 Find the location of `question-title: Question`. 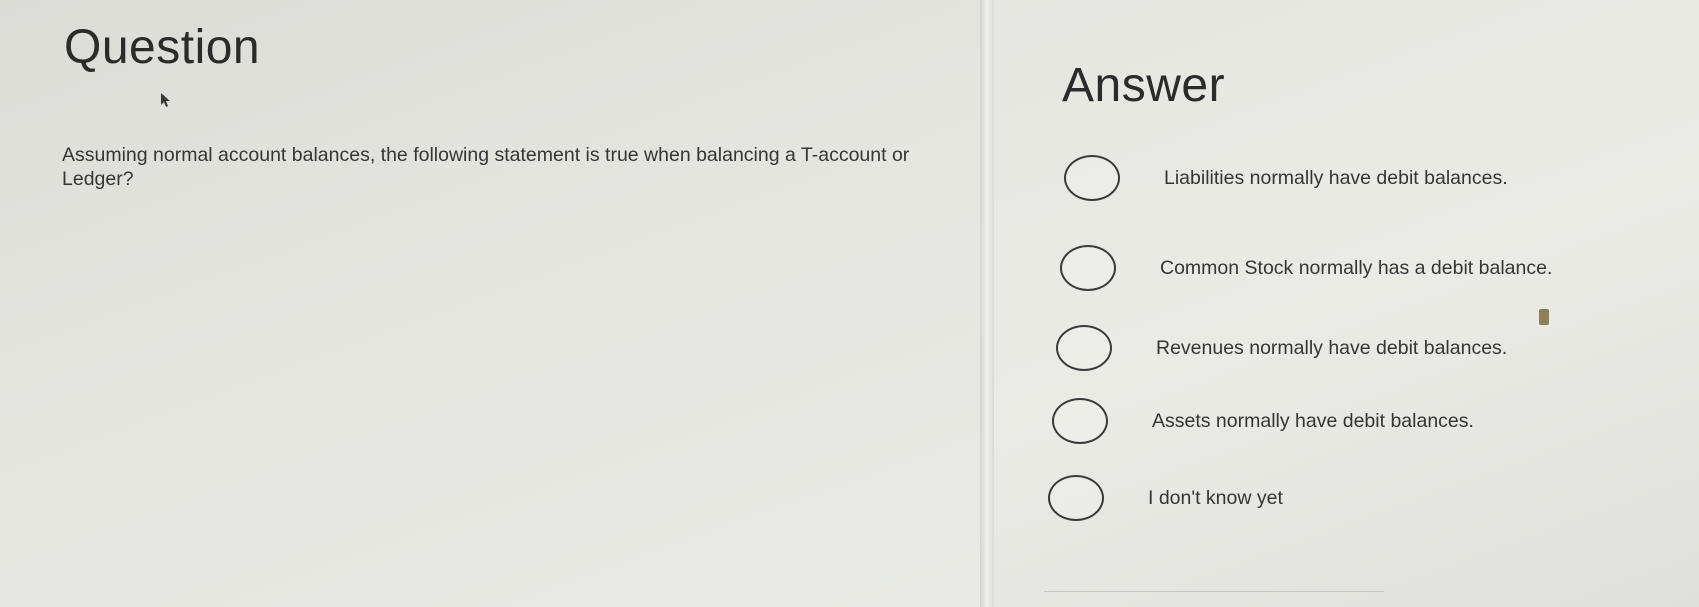

question-title: Question is located at coordinates (162, 47).